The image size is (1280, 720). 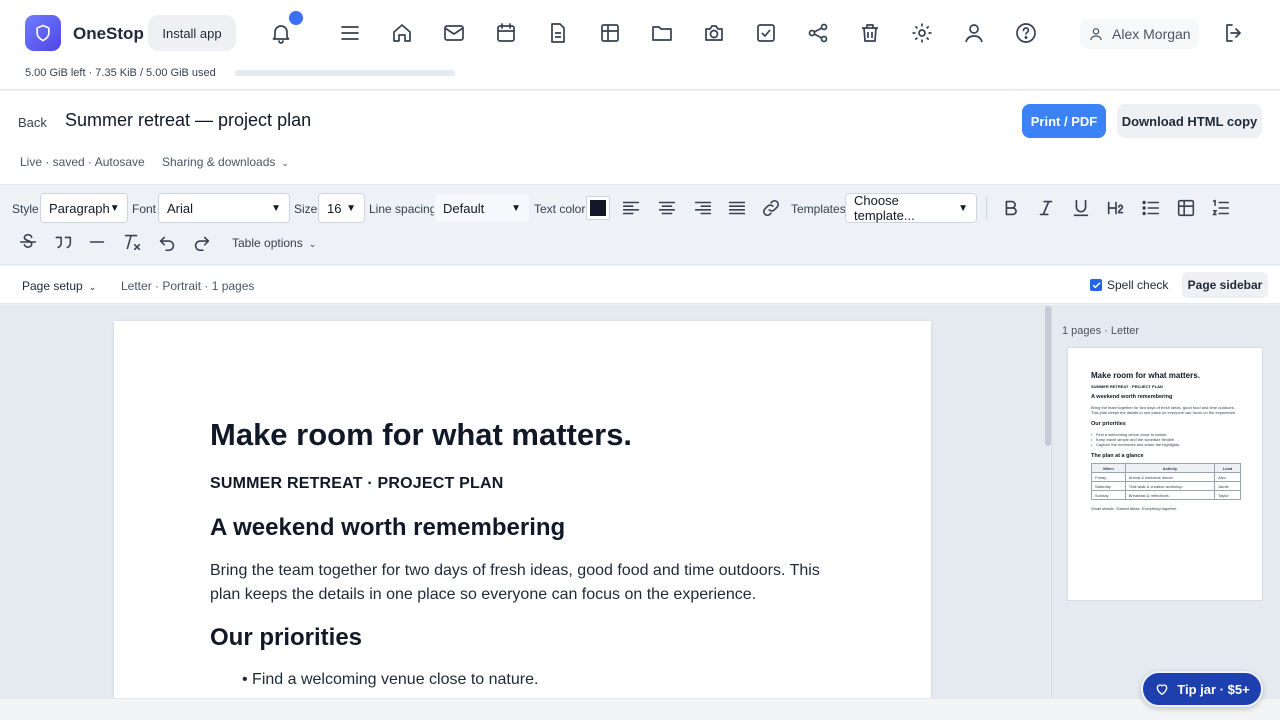 What do you see at coordinates (32, 122) in the screenshot?
I see `back-link: Back` at bounding box center [32, 122].